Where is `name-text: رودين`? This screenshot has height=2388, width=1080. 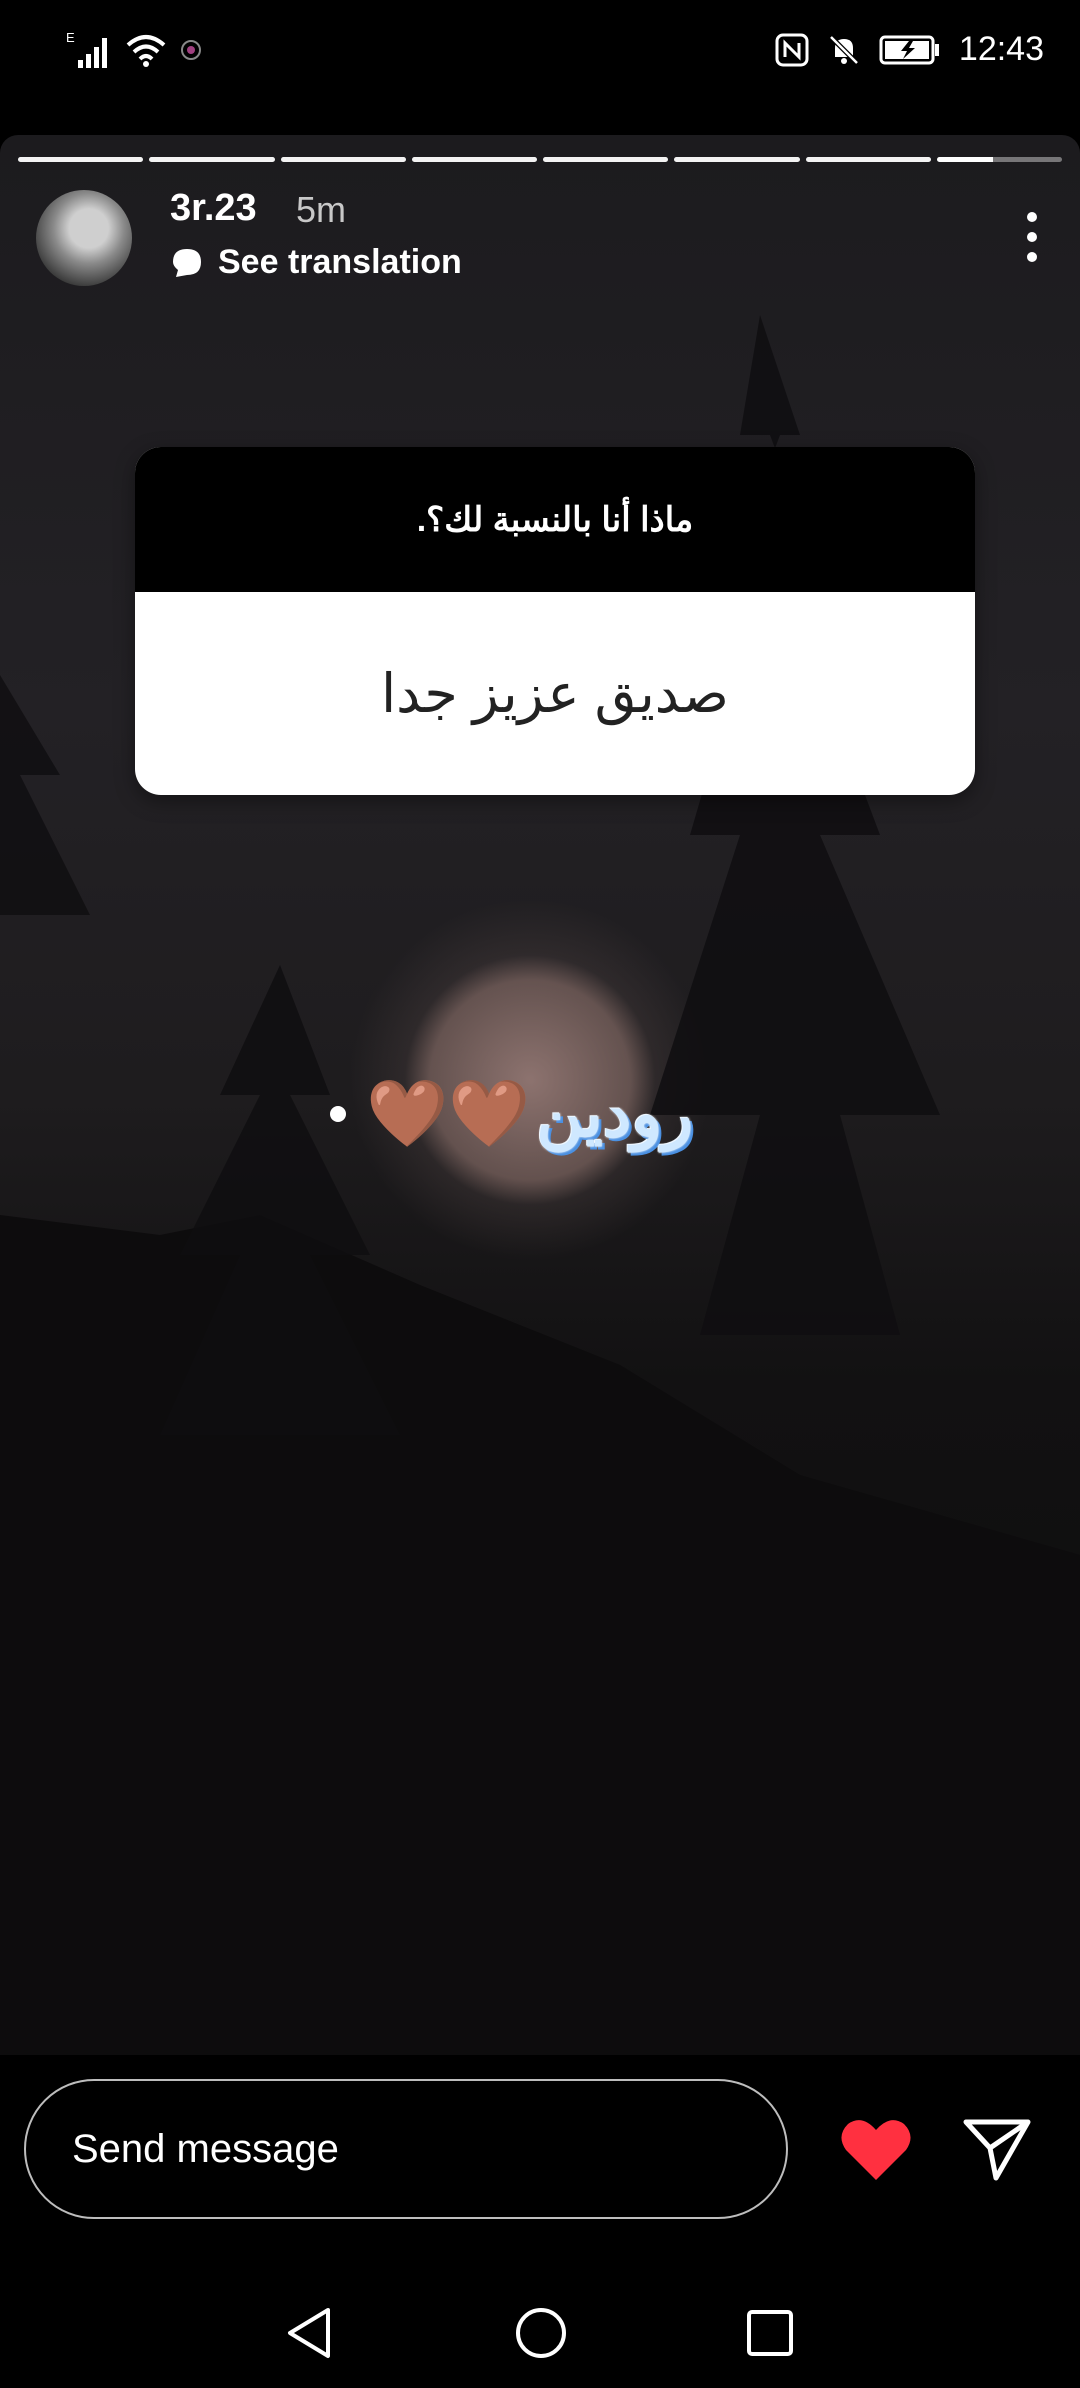 name-text: رودين is located at coordinates (615, 1113).